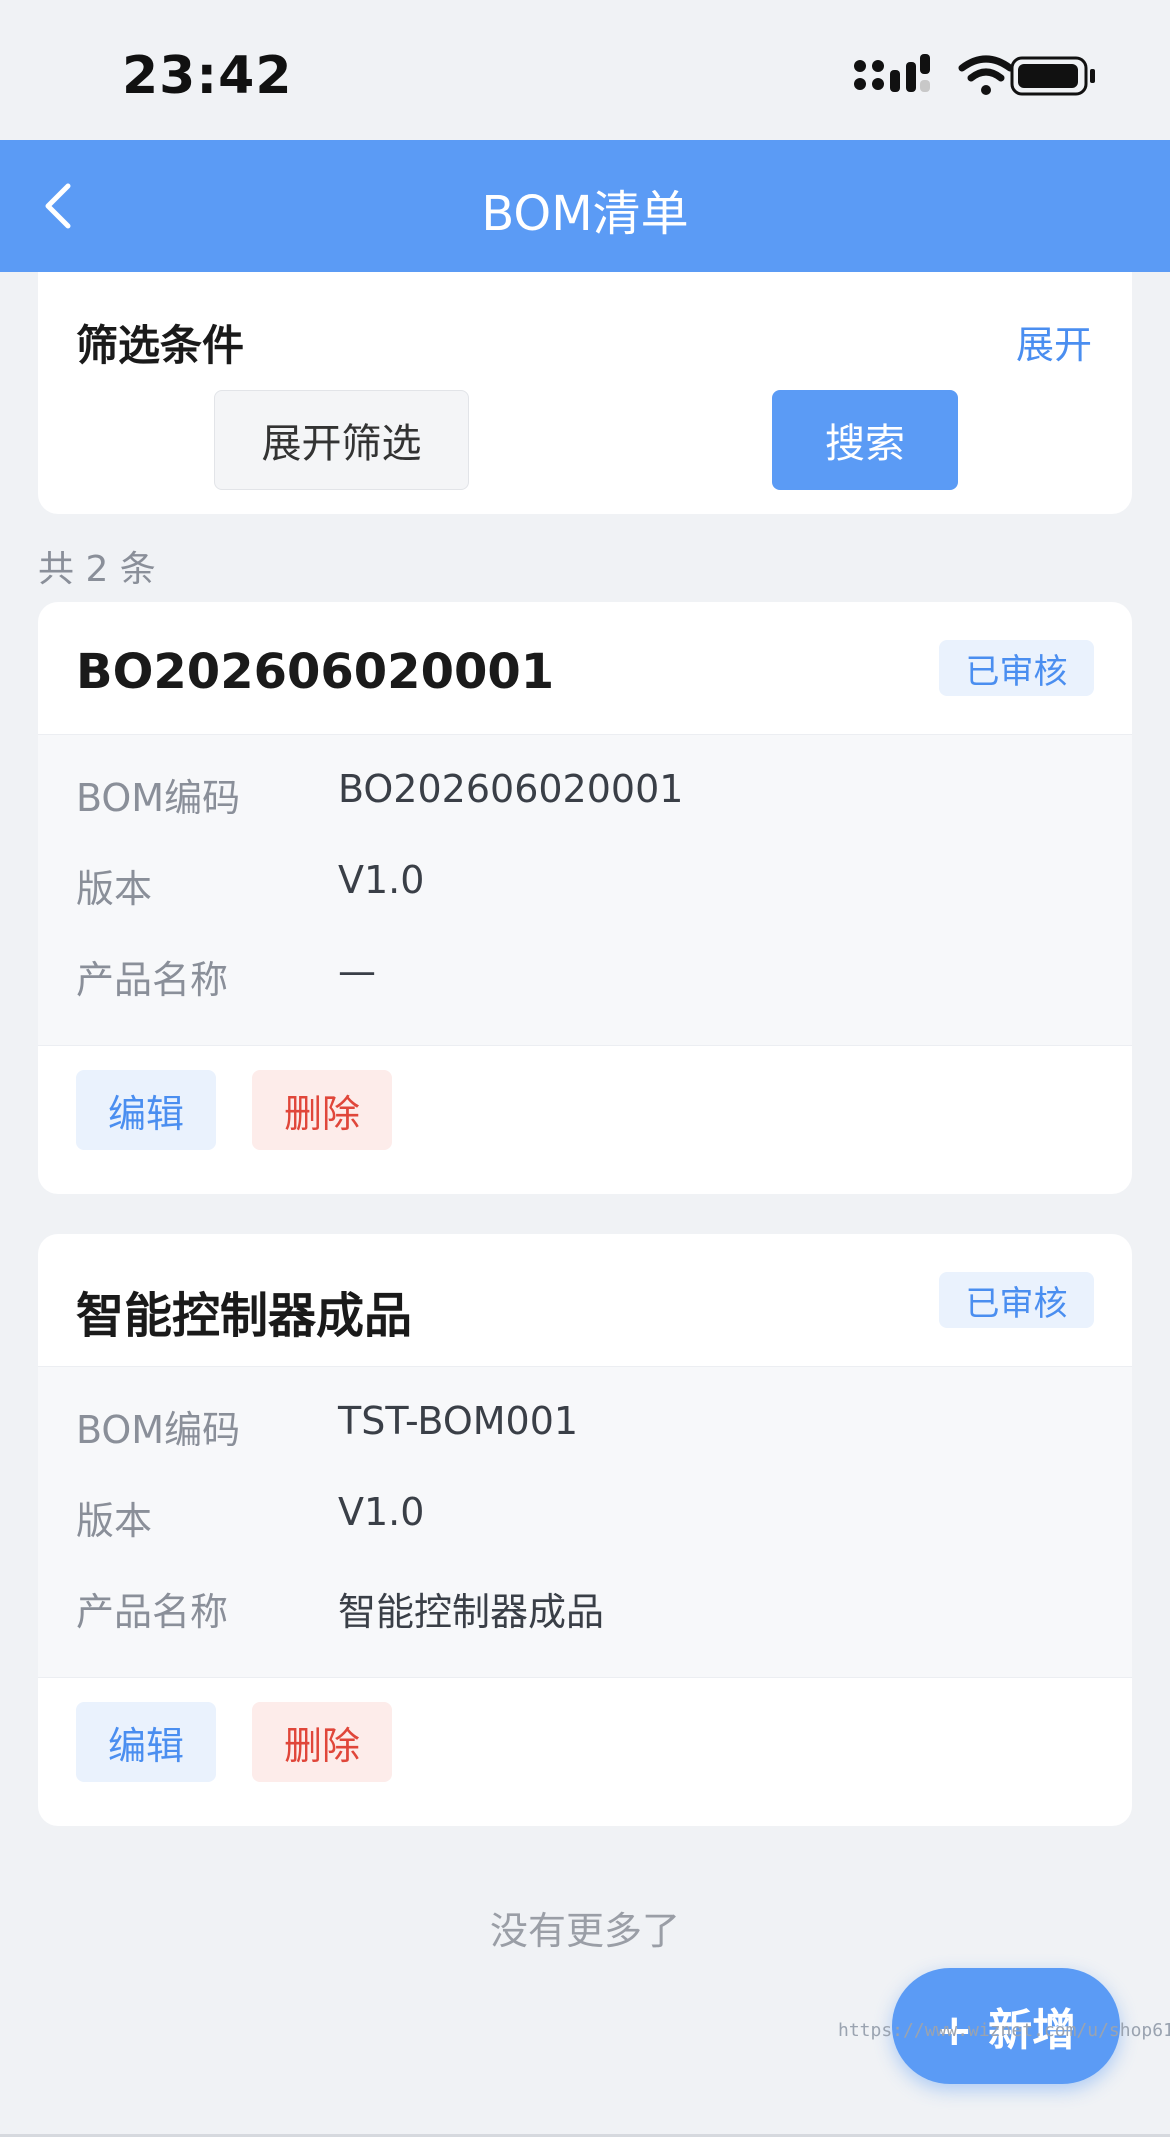 The width and height of the screenshot is (1170, 2137). I want to click on field-row-bom-code: BOM编码 TST-BOM001, so click(576, 1425).